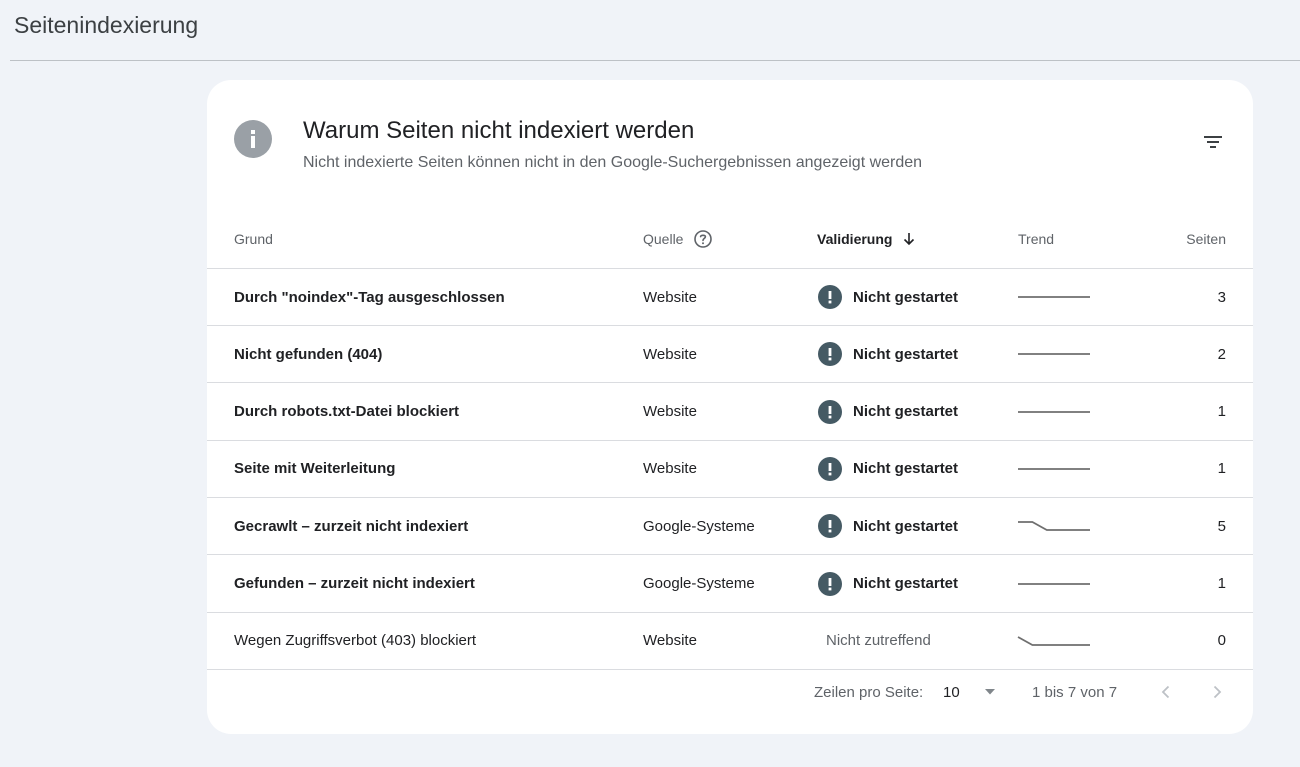 The image size is (1300, 767). I want to click on card-title: Warum Seiten nicht indexiert werden, so click(499, 130).